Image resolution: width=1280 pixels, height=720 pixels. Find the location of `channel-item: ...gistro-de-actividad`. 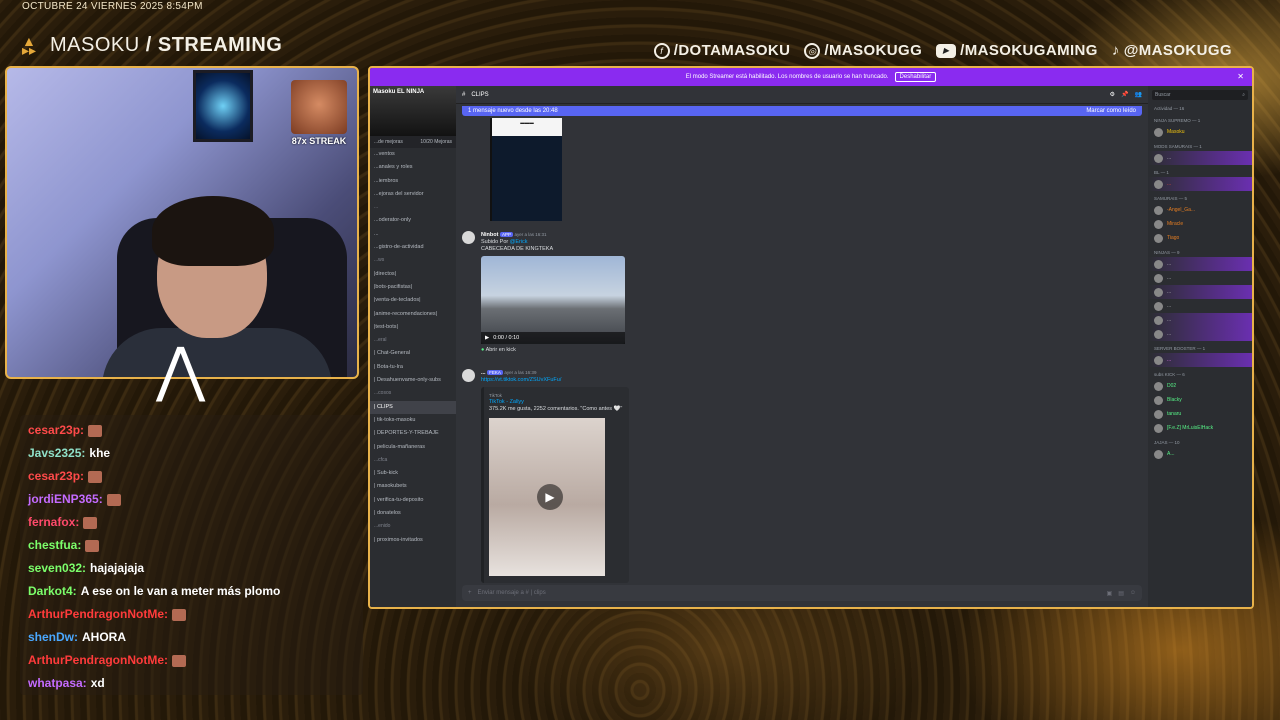

channel-item: ...gistro-de-actividad is located at coordinates (413, 247).